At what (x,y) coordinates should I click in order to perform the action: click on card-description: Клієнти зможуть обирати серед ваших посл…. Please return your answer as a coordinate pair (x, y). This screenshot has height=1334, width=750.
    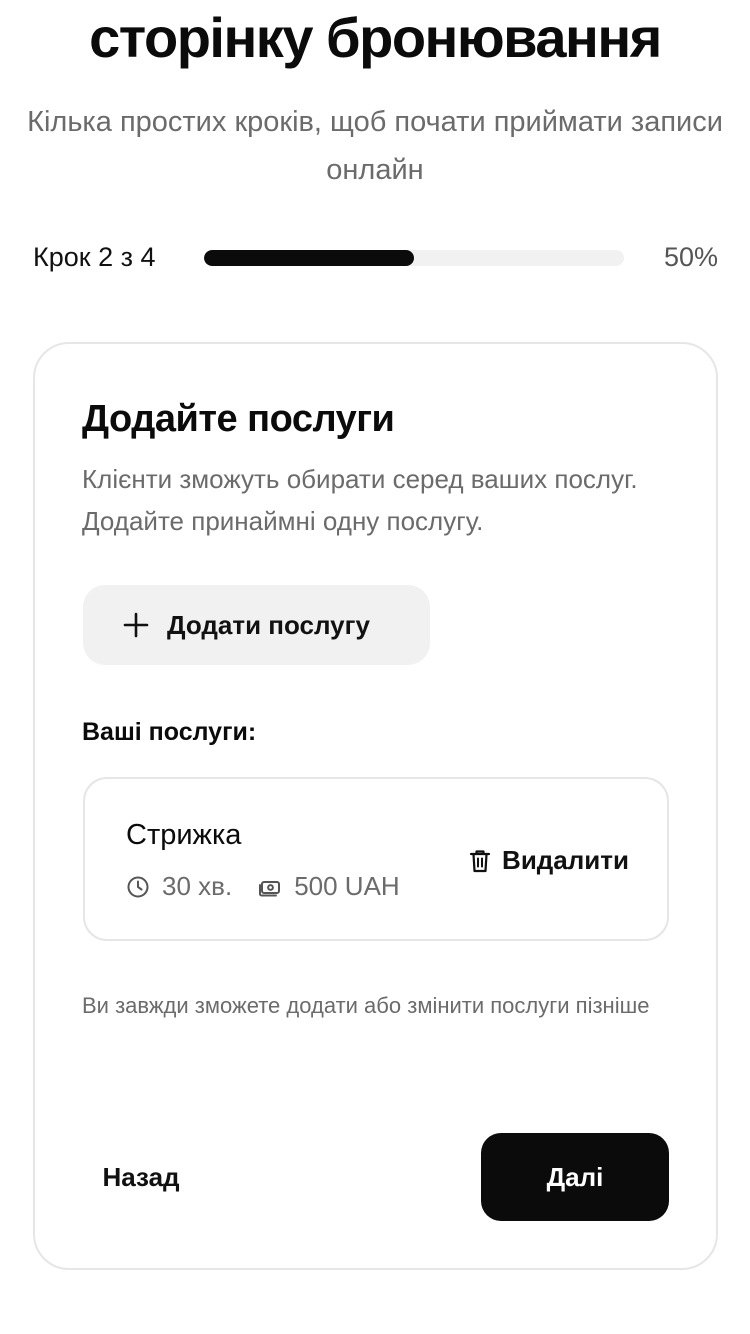
    Looking at the image, I should click on (360, 500).